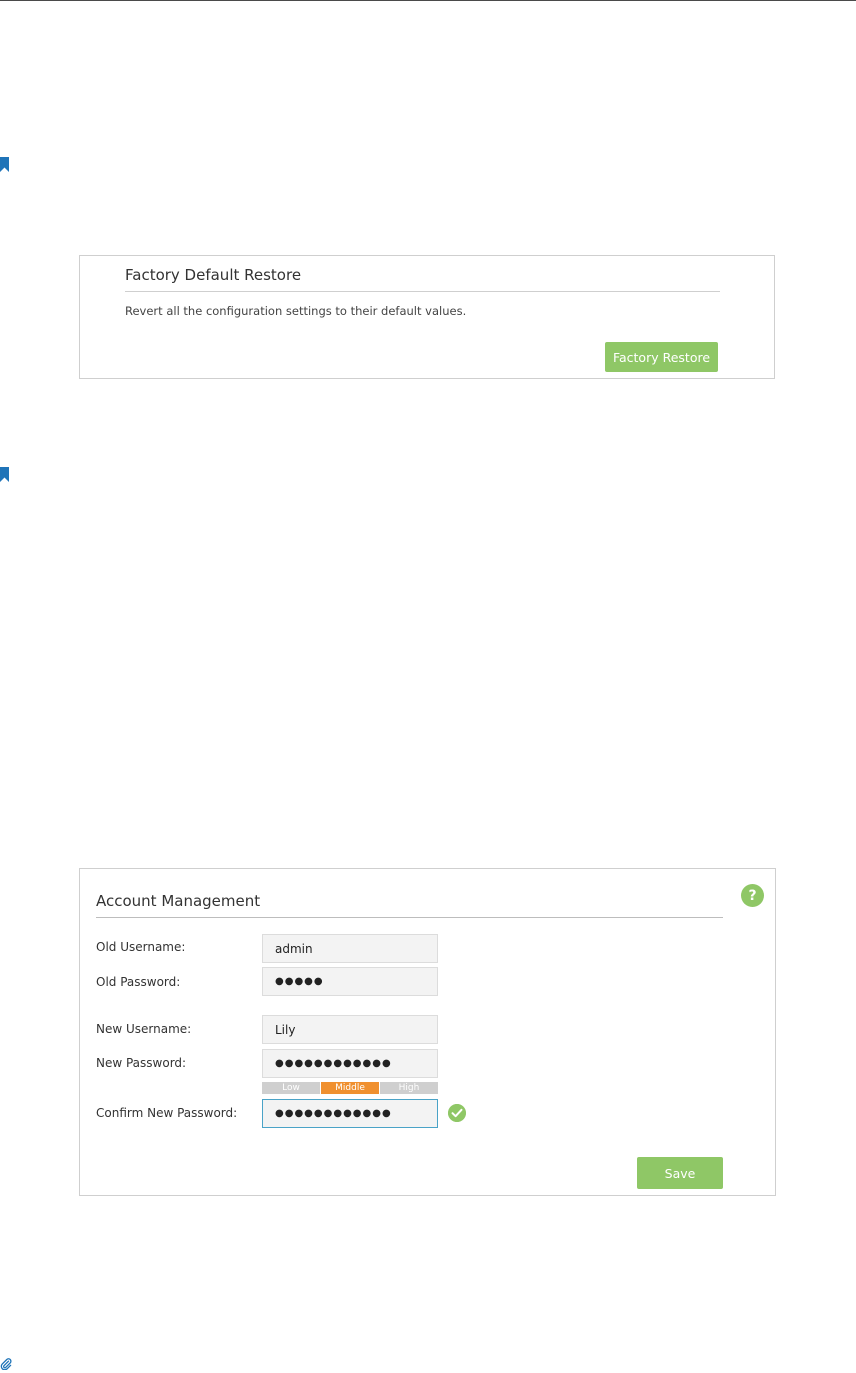 This screenshot has width=856, height=1373. What do you see at coordinates (350, 981) in the screenshot?
I see `old-password-input: ●●●●●` at bounding box center [350, 981].